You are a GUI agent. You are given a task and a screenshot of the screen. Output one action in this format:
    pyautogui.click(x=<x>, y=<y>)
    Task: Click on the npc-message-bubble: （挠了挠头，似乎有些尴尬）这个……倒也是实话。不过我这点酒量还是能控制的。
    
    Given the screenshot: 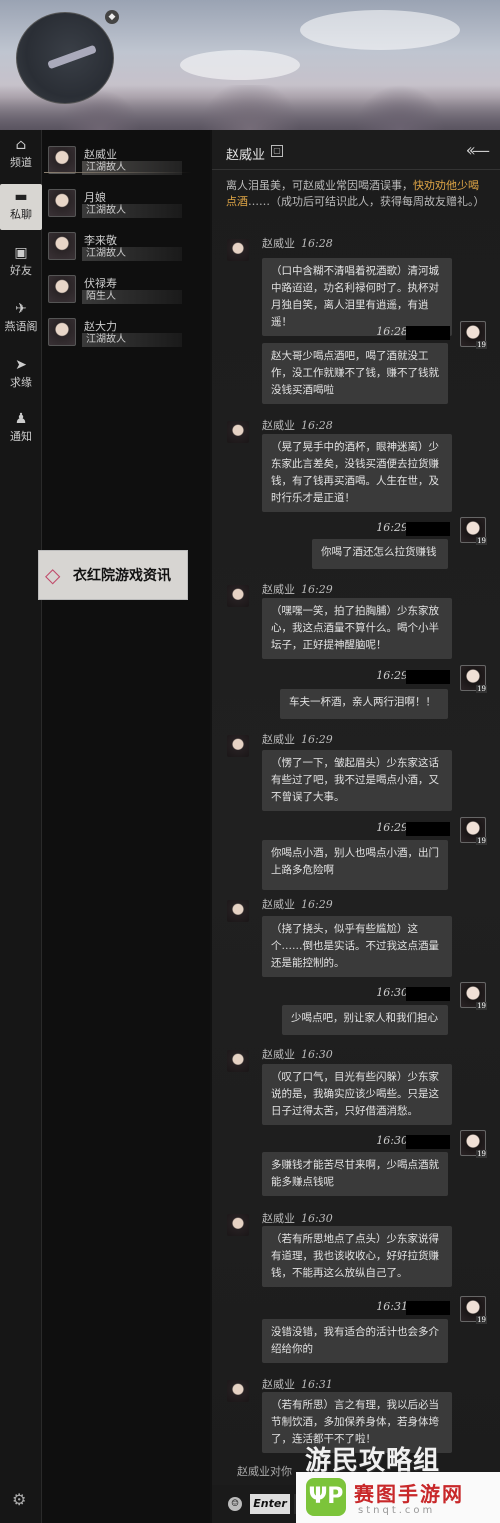 What is the action you would take?
    pyautogui.click(x=357, y=946)
    